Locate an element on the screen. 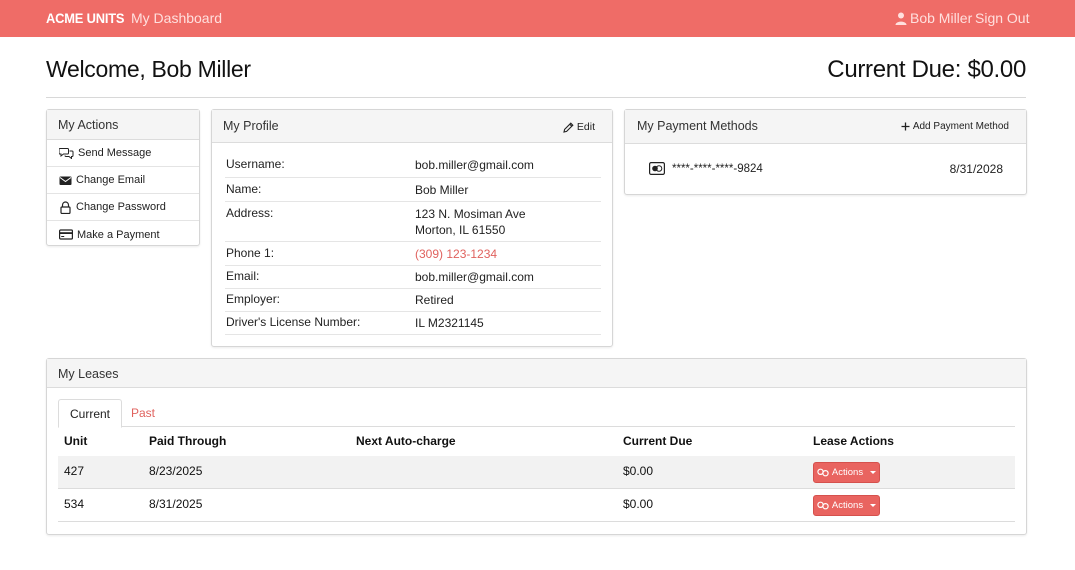  profile-value: Bob Miller is located at coordinates (442, 190).